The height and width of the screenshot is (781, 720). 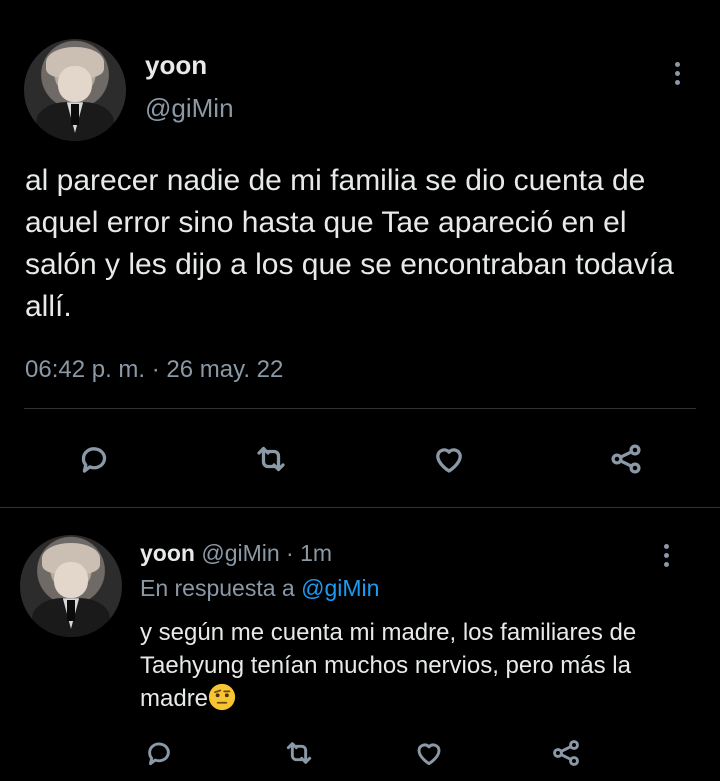 What do you see at coordinates (189, 108) in the screenshot?
I see `tweet-author-handle: @giMin` at bounding box center [189, 108].